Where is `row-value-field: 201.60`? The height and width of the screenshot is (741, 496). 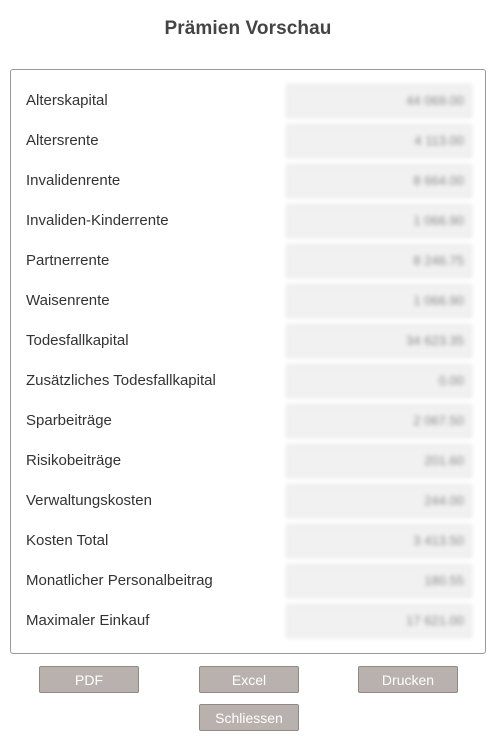 row-value-field: 201.60 is located at coordinates (379, 461).